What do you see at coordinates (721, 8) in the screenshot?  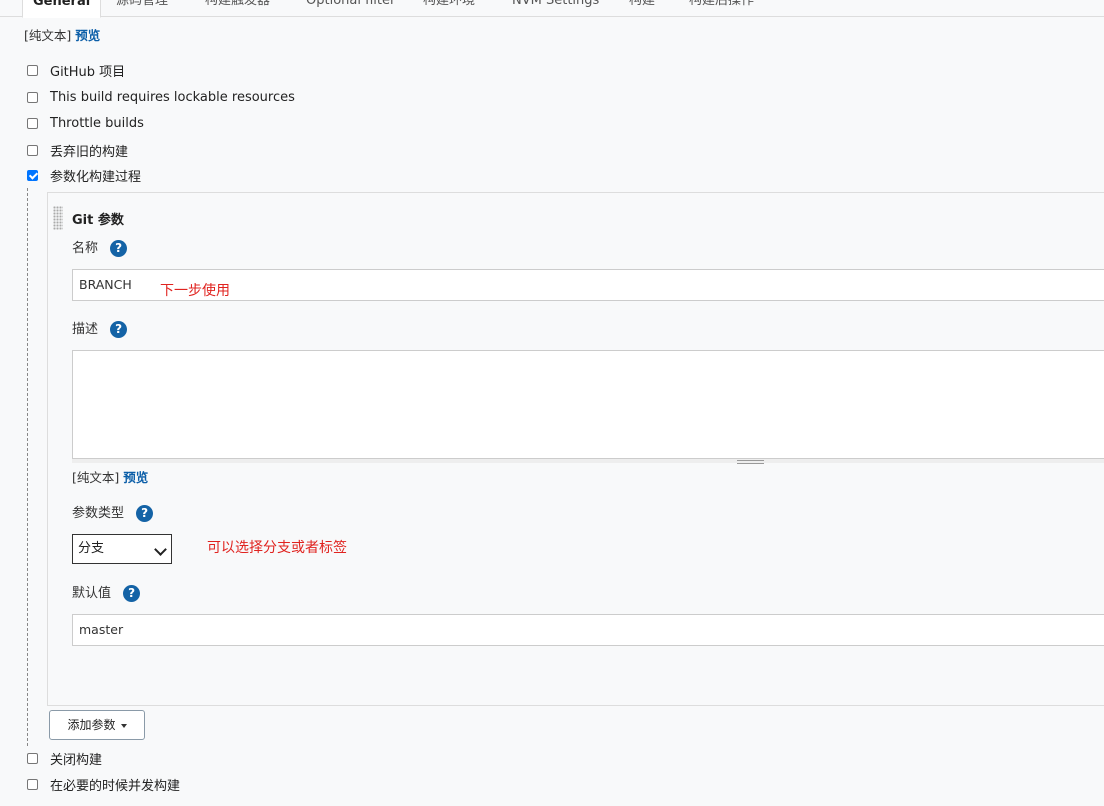 I see `tab-post-build: 构建后操作` at bounding box center [721, 8].